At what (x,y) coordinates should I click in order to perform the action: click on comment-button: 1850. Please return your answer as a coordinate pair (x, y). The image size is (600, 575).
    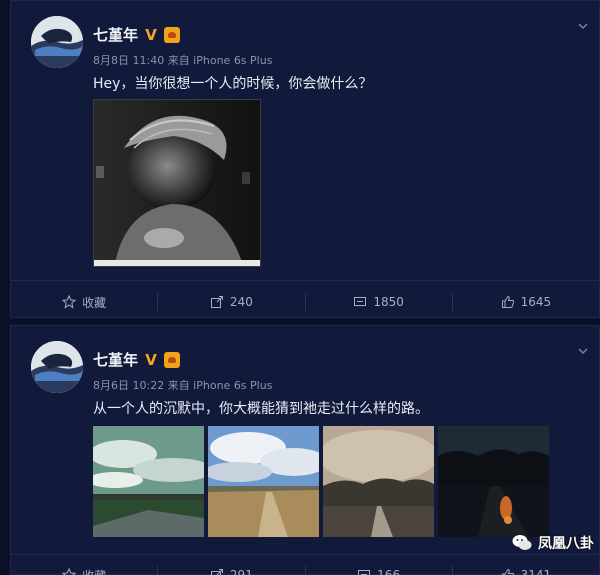
    Looking at the image, I should click on (379, 302).